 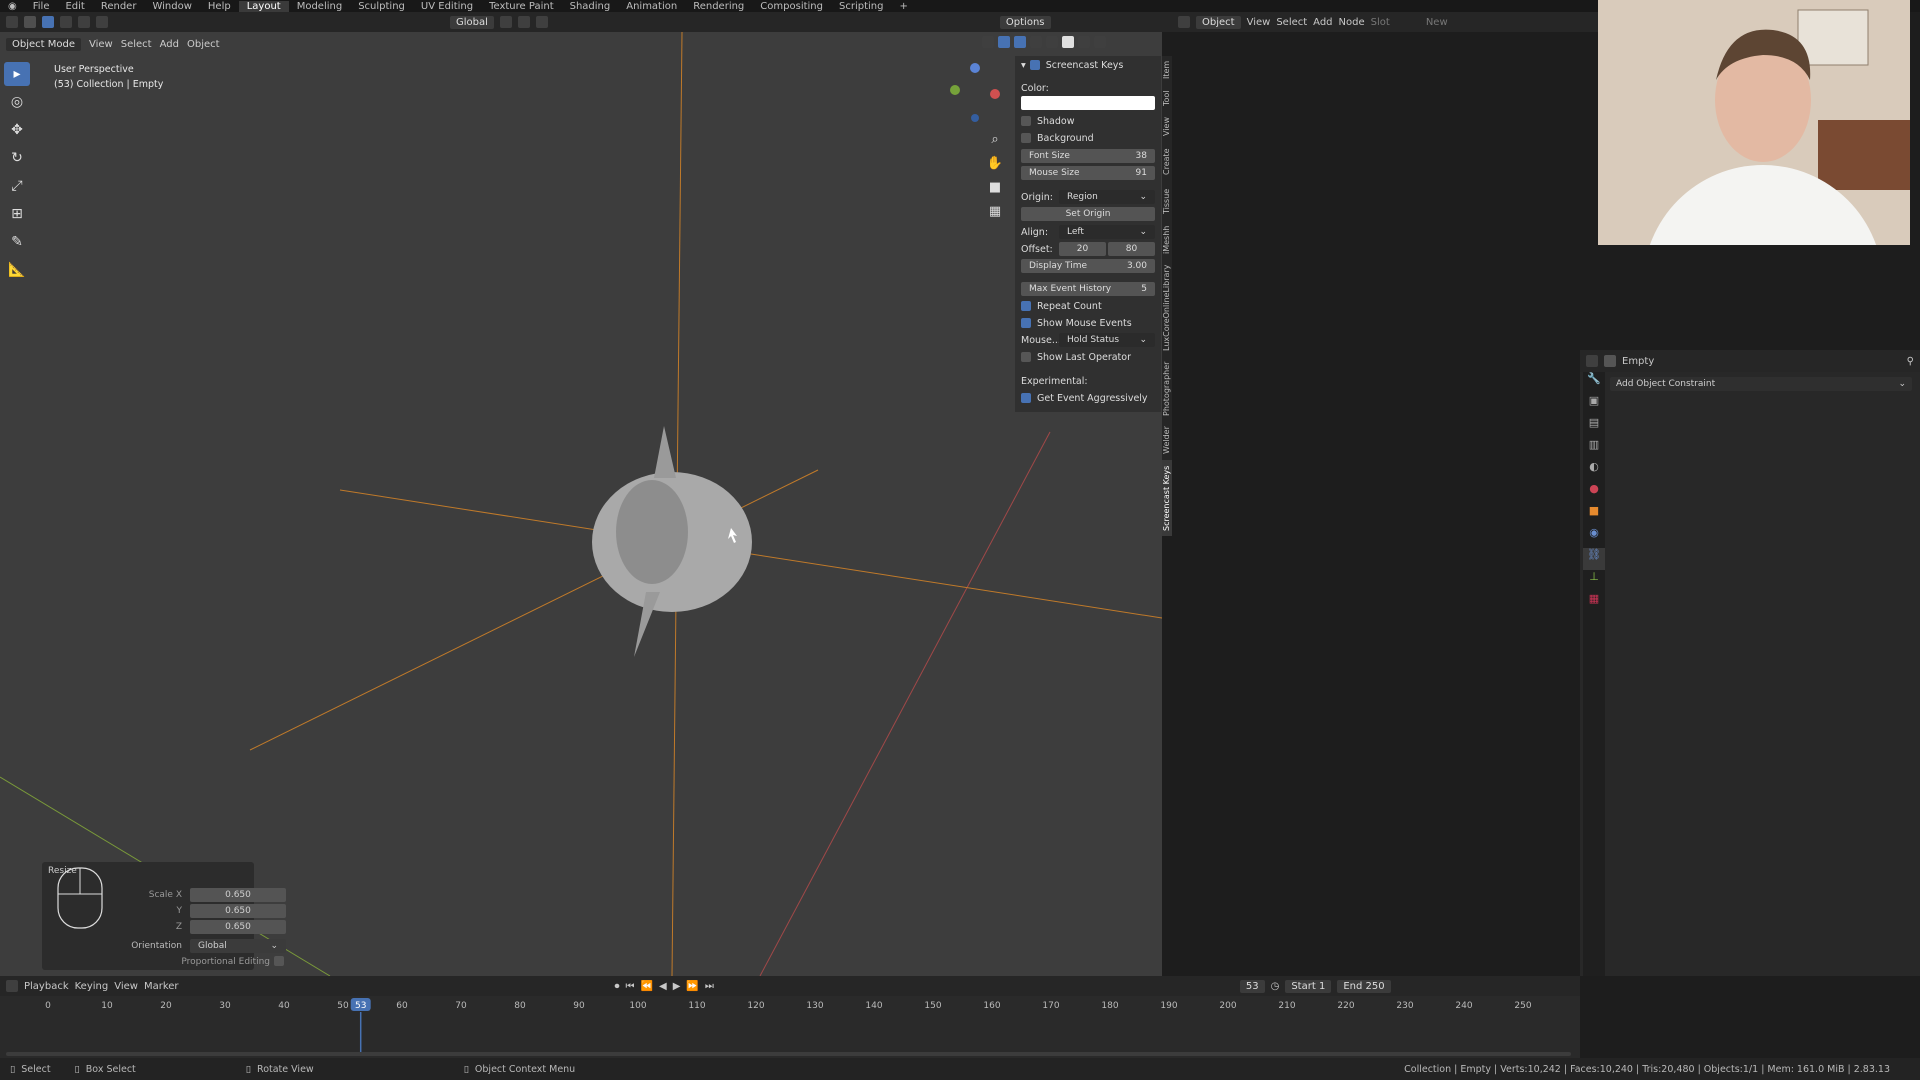 I want to click on offset-x-field: 20, so click(x=1082, y=249).